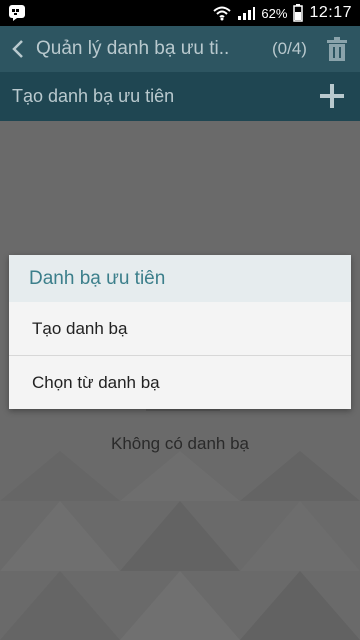 This screenshot has height=640, width=360. Describe the element at coordinates (180, 329) in the screenshot. I see `dialog-option-create-contact: Tạo danh bạ` at that location.